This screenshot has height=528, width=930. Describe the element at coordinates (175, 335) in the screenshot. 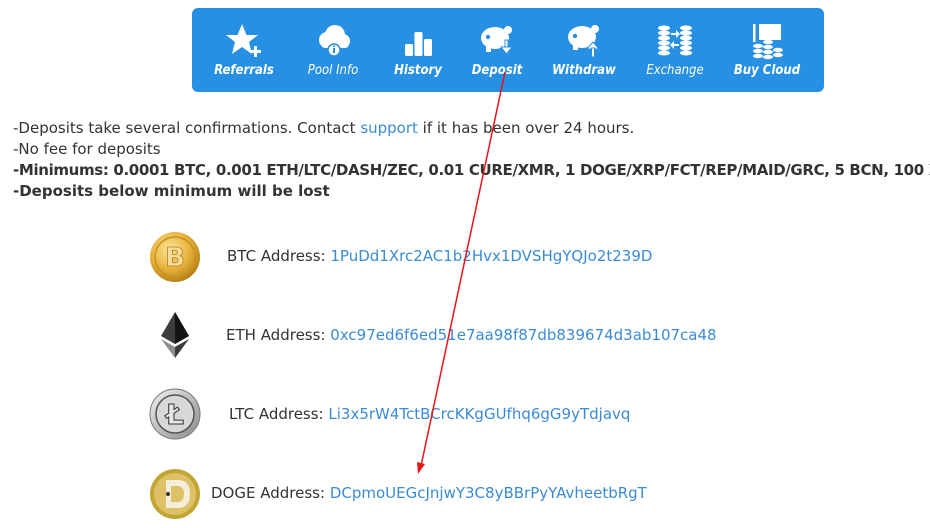

I see `ethereum-icon` at that location.